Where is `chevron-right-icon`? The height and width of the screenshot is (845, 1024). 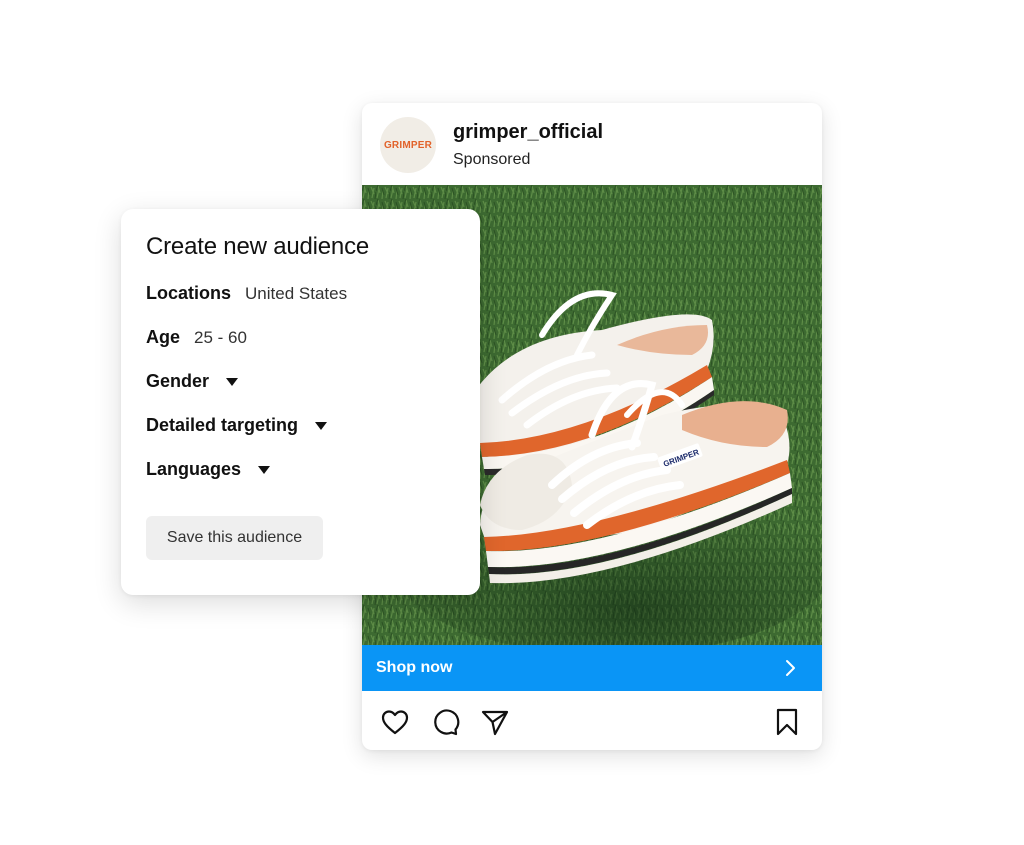
chevron-right-icon is located at coordinates (790, 668).